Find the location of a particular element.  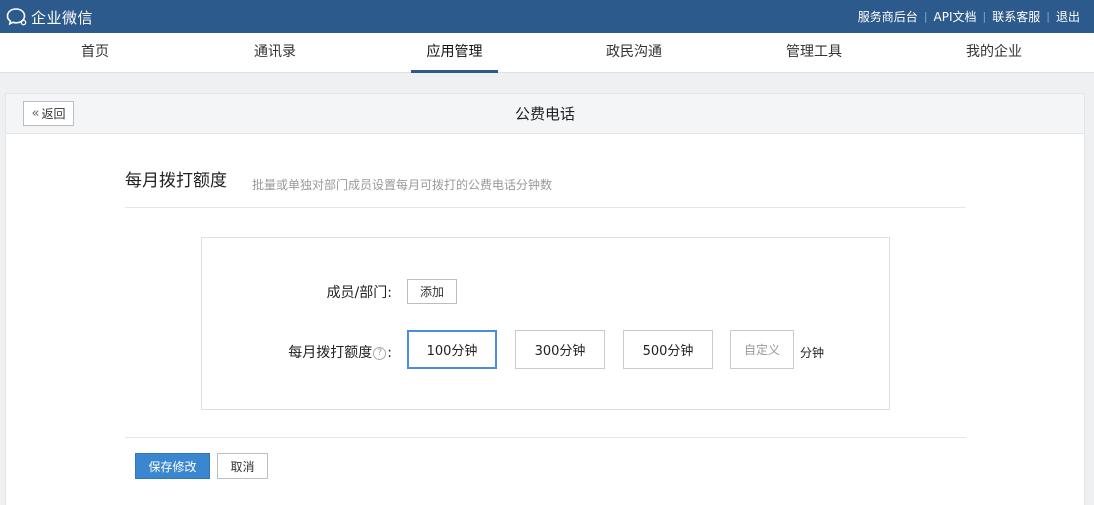

wecom-logo-icon is located at coordinates (16, 17).